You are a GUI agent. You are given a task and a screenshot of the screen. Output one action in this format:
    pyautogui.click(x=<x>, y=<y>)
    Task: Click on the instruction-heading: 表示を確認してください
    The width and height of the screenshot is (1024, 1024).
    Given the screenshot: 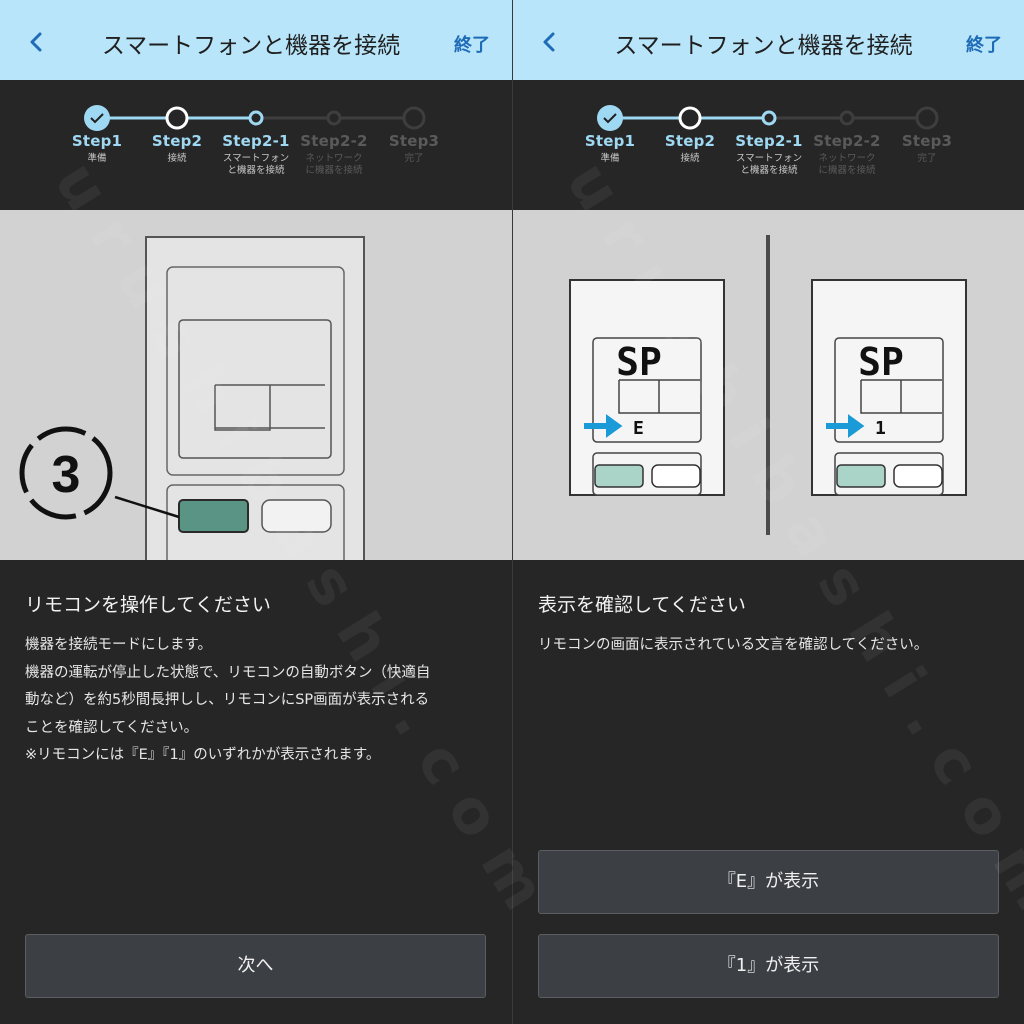 What is the action you would take?
    pyautogui.click(x=642, y=605)
    